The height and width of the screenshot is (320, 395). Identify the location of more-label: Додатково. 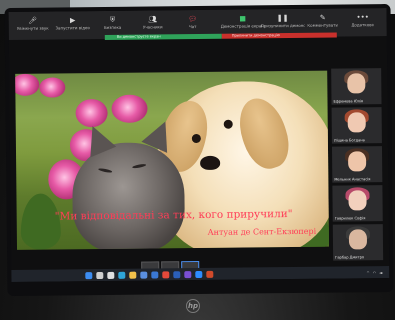
(363, 25).